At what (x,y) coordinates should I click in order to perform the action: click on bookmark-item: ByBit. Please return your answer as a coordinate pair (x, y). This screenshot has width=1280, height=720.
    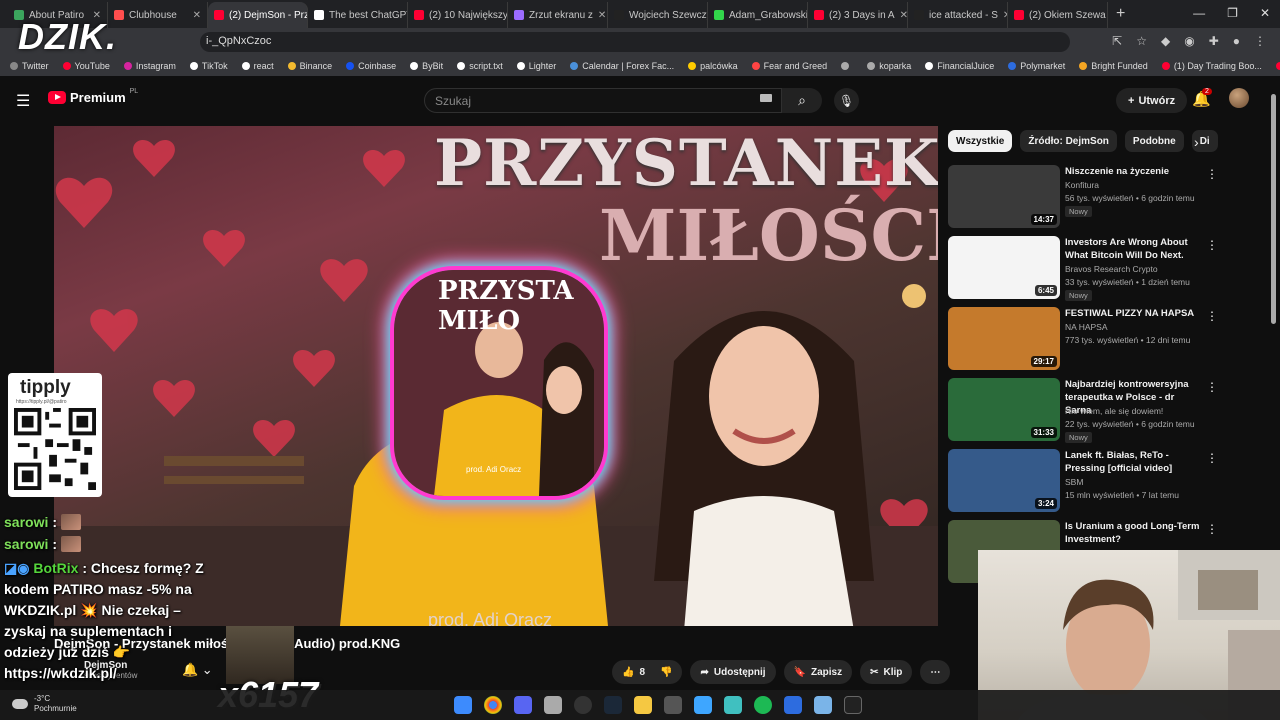
    Looking at the image, I should click on (426, 66).